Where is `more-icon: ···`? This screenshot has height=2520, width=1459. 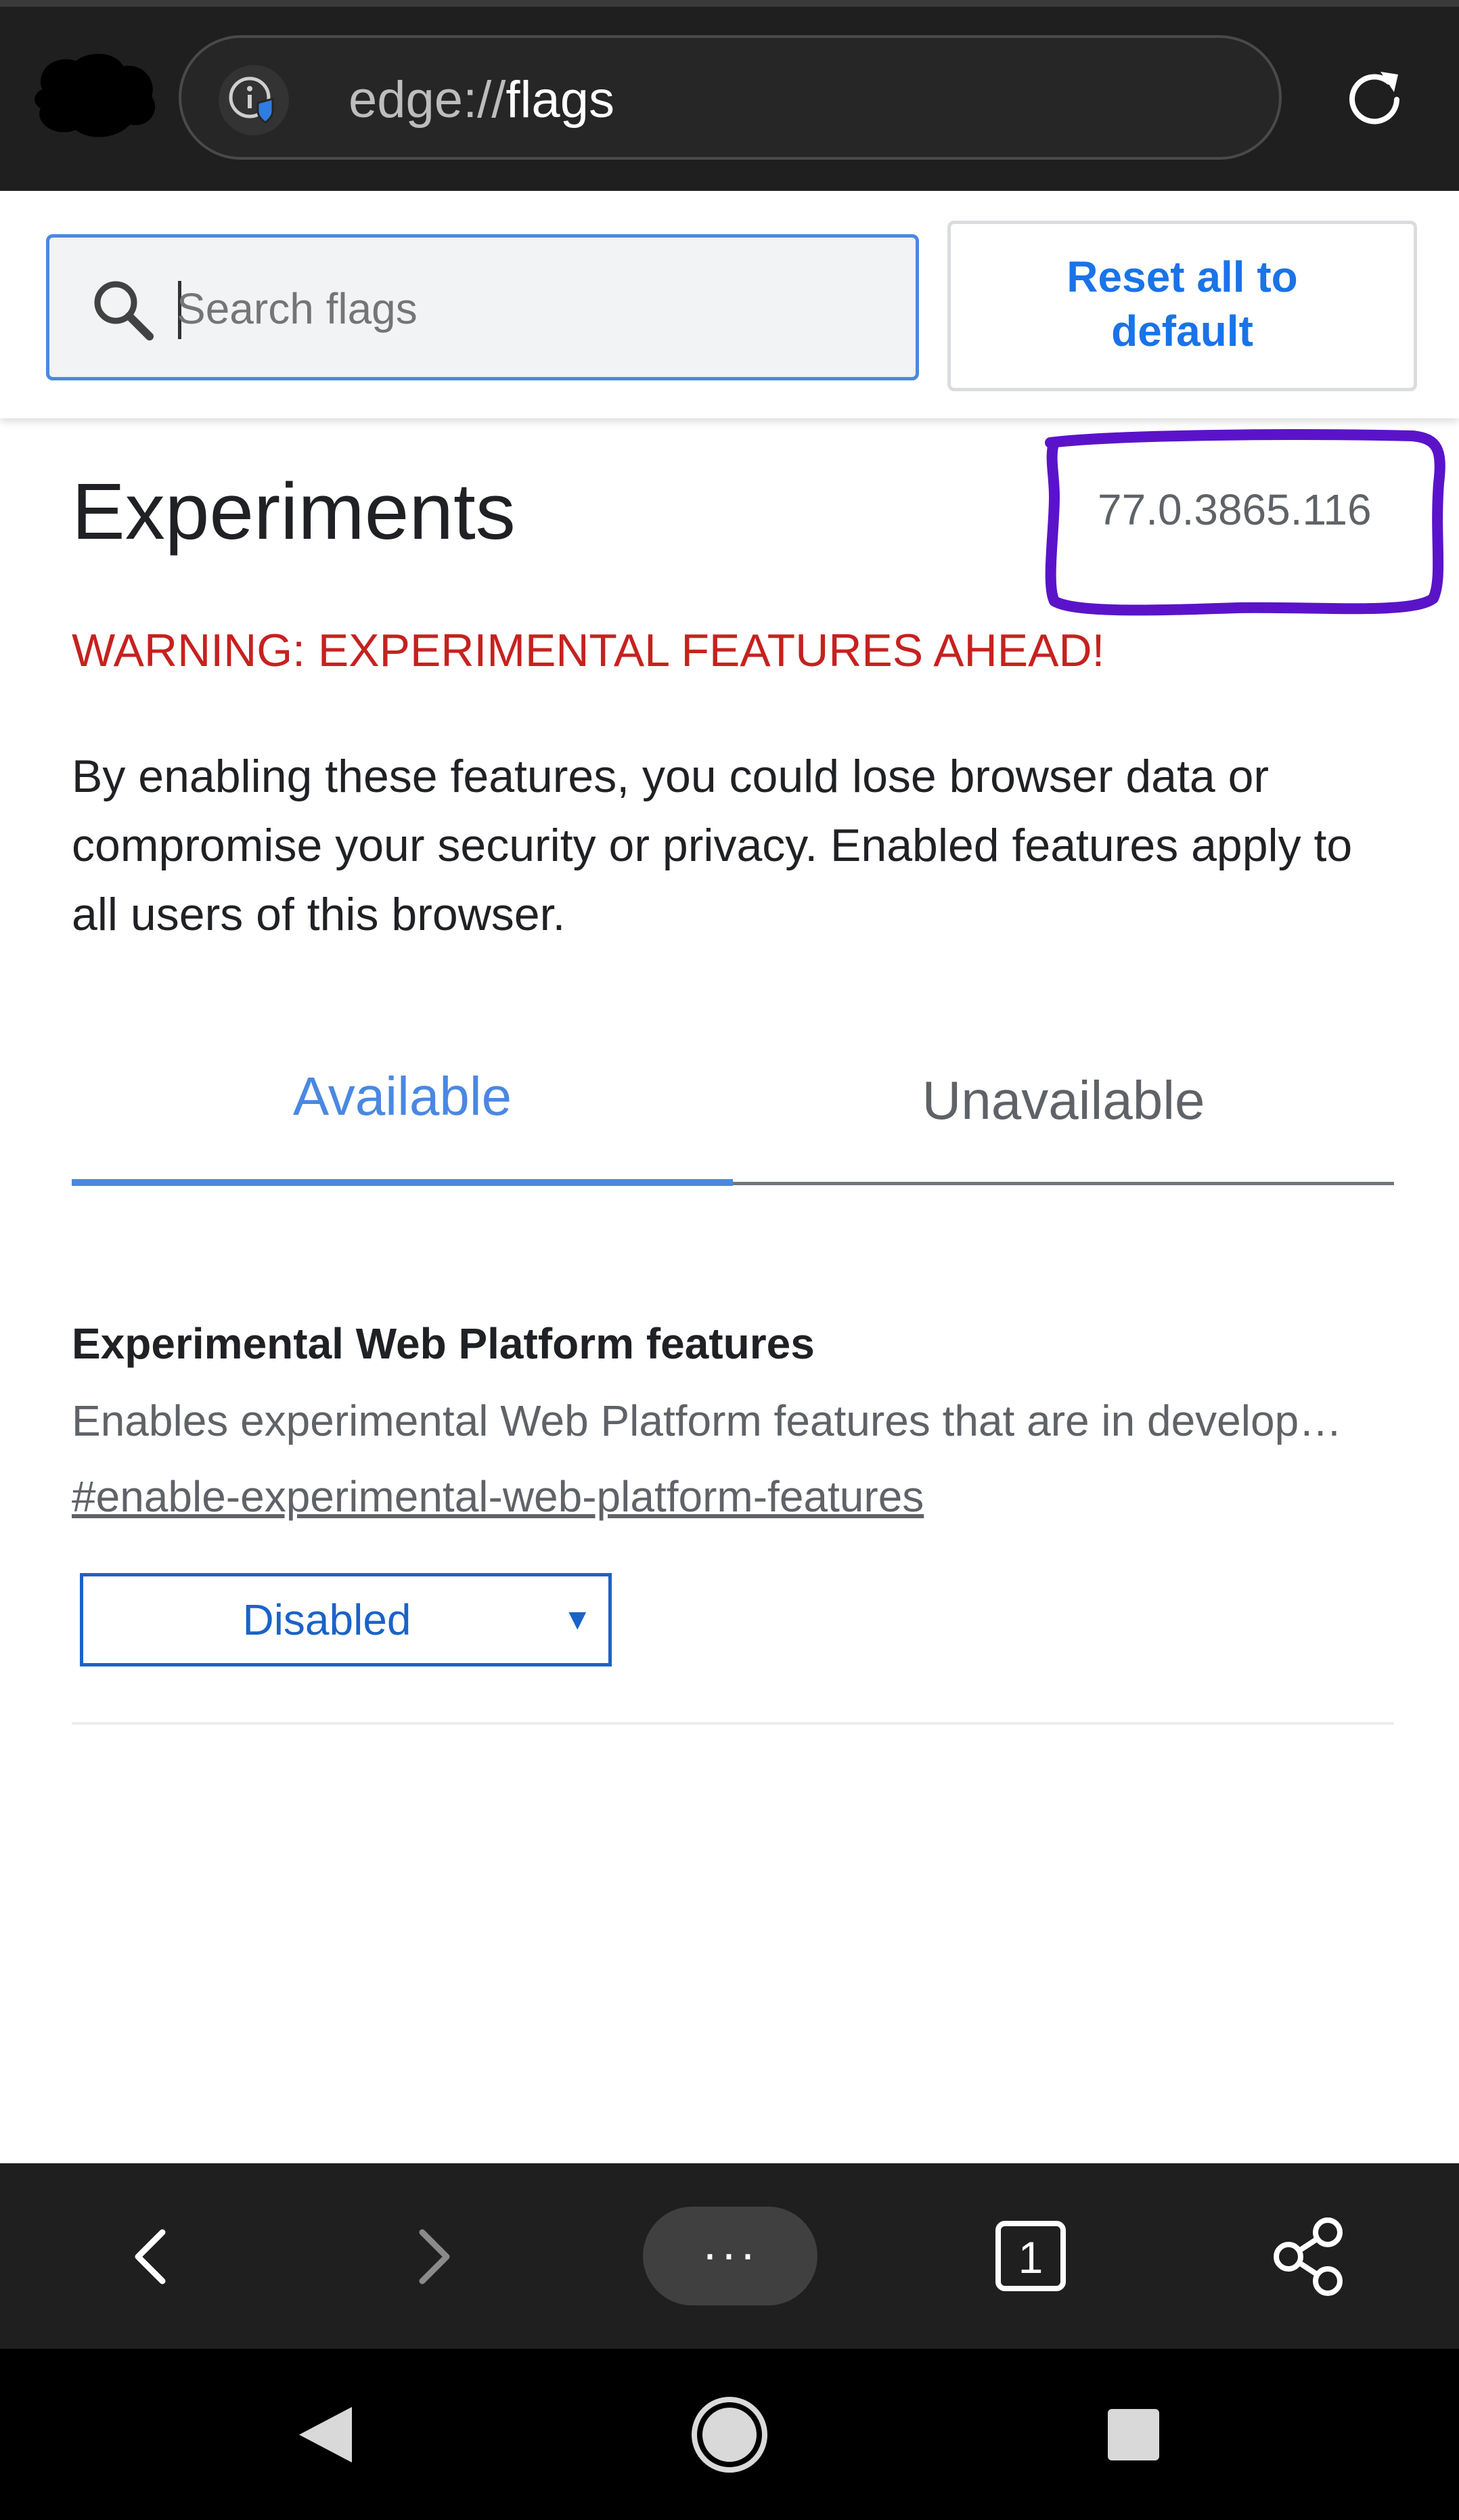
more-icon: ··· is located at coordinates (731, 2254).